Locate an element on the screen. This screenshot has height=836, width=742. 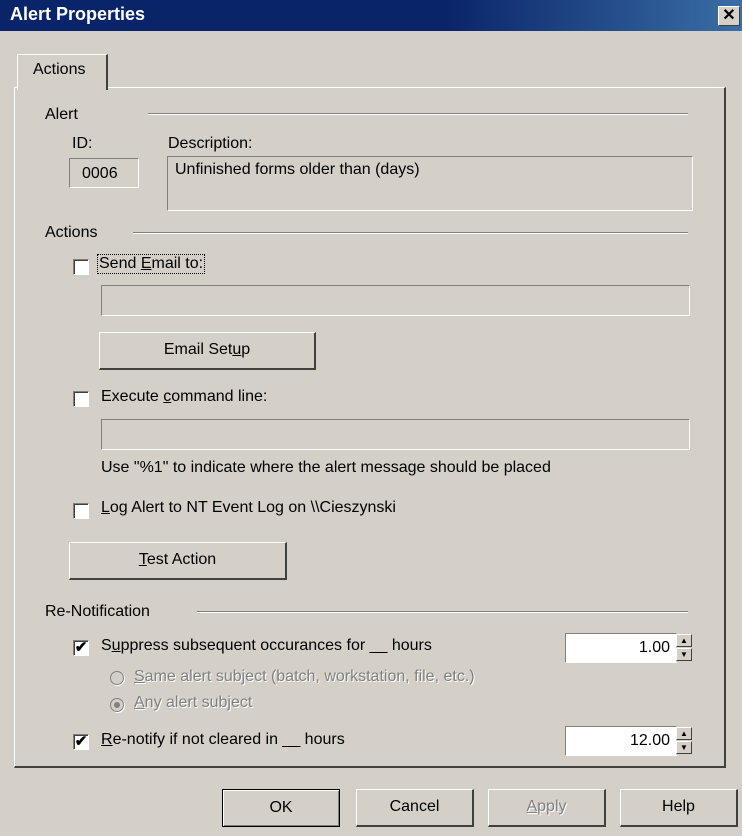
cancel-button: Cancel is located at coordinates (415, 808).